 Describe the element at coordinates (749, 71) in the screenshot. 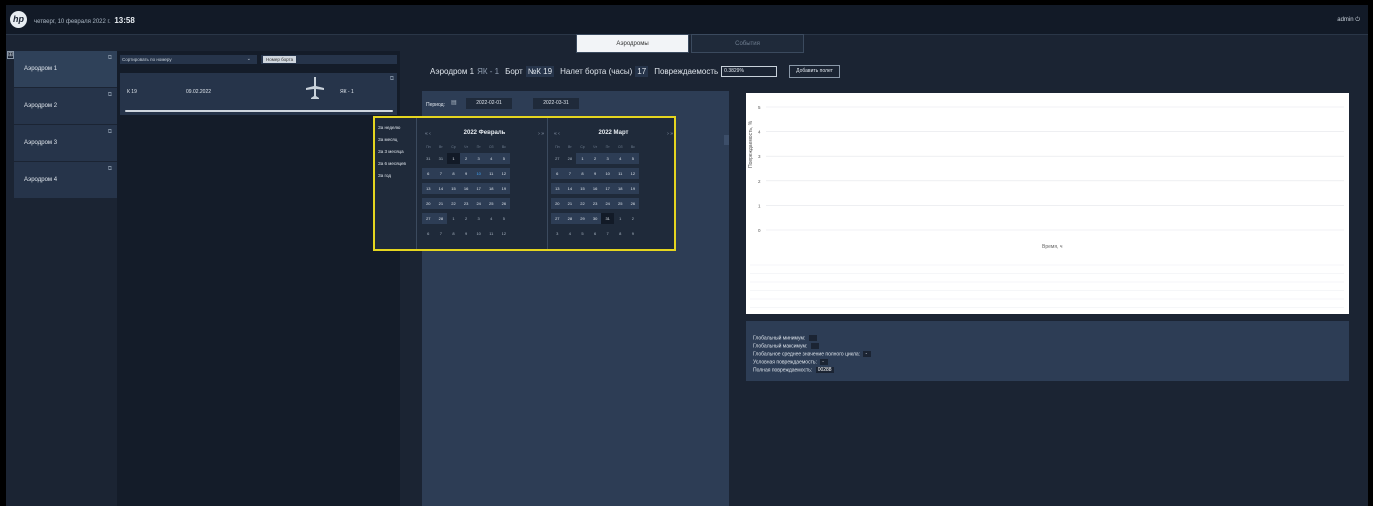

I see `damage-field: 0.3829%` at that location.